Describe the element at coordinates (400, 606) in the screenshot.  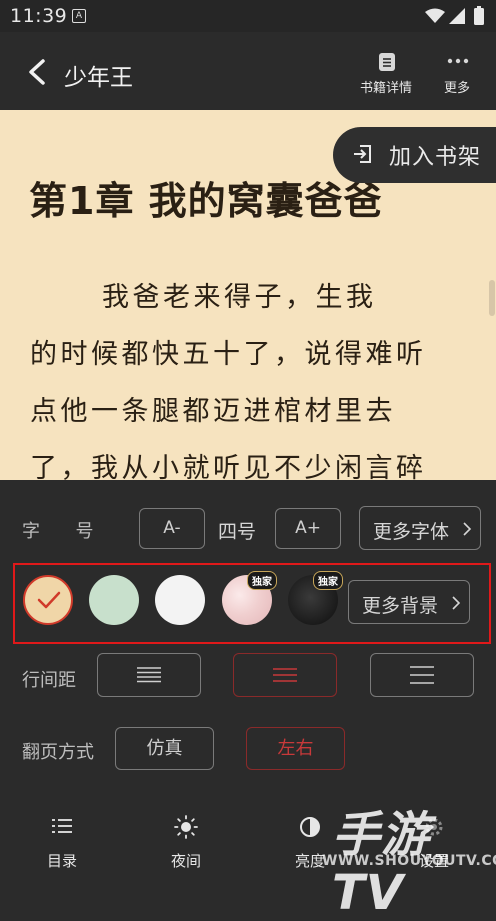
I see `more-backgrounds-label: 更多背景` at that location.